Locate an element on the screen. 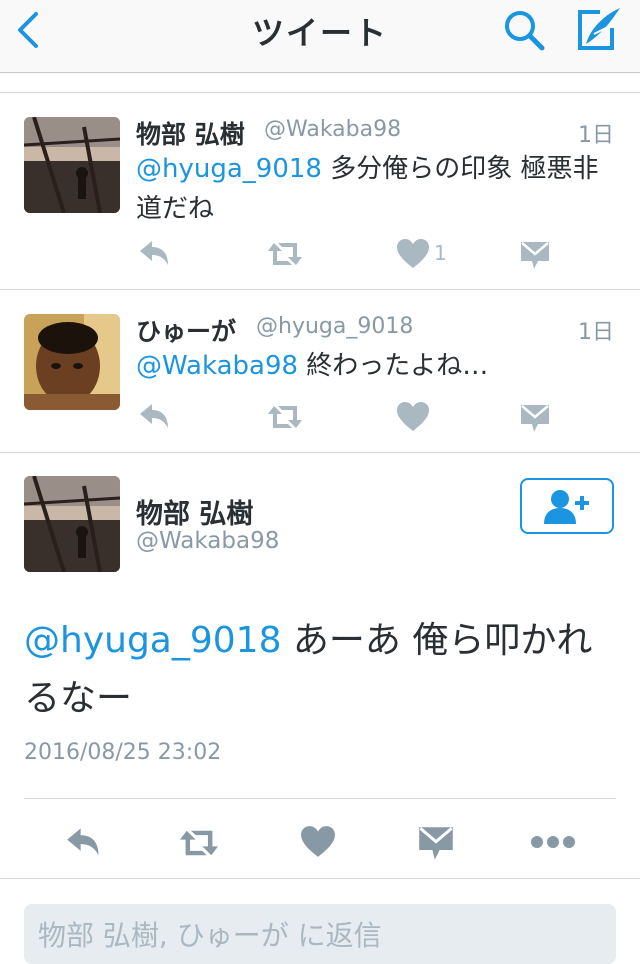 This screenshot has height=964, width=640. tweet-text-part: あーあ 俺ら叩かれ is located at coordinates (437, 640).